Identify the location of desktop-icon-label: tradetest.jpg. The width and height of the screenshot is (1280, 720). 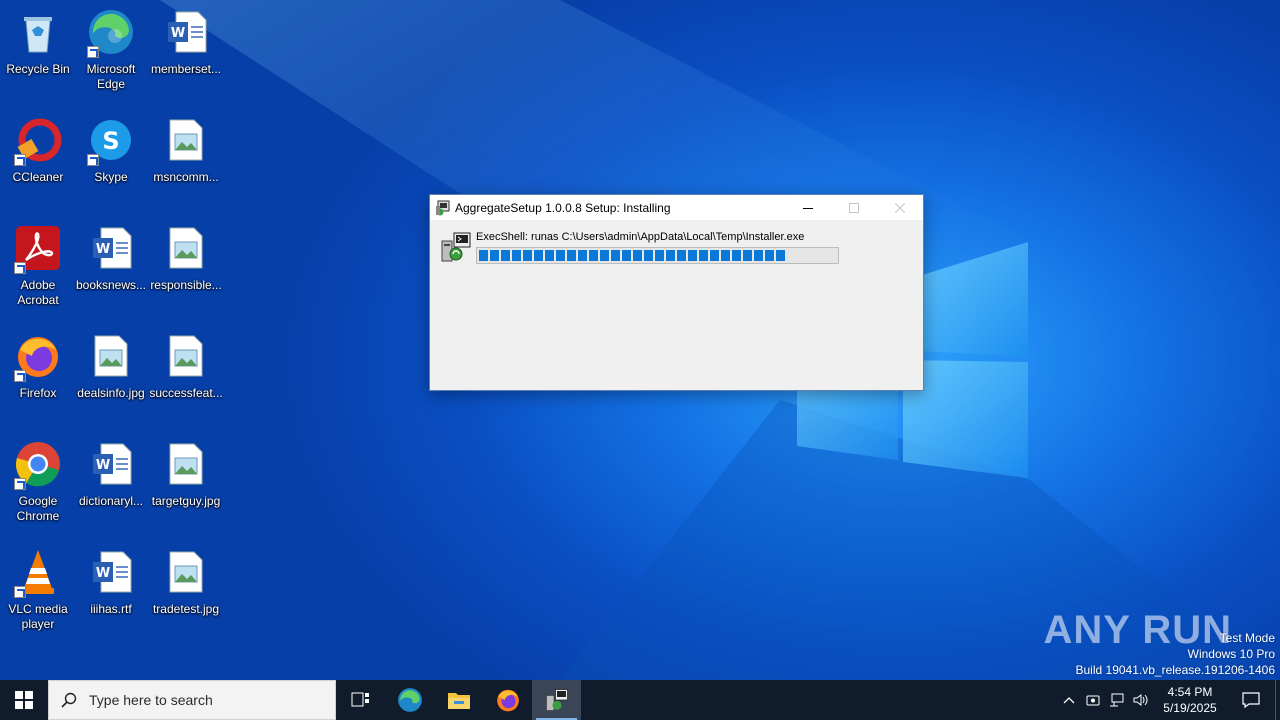
(186, 609).